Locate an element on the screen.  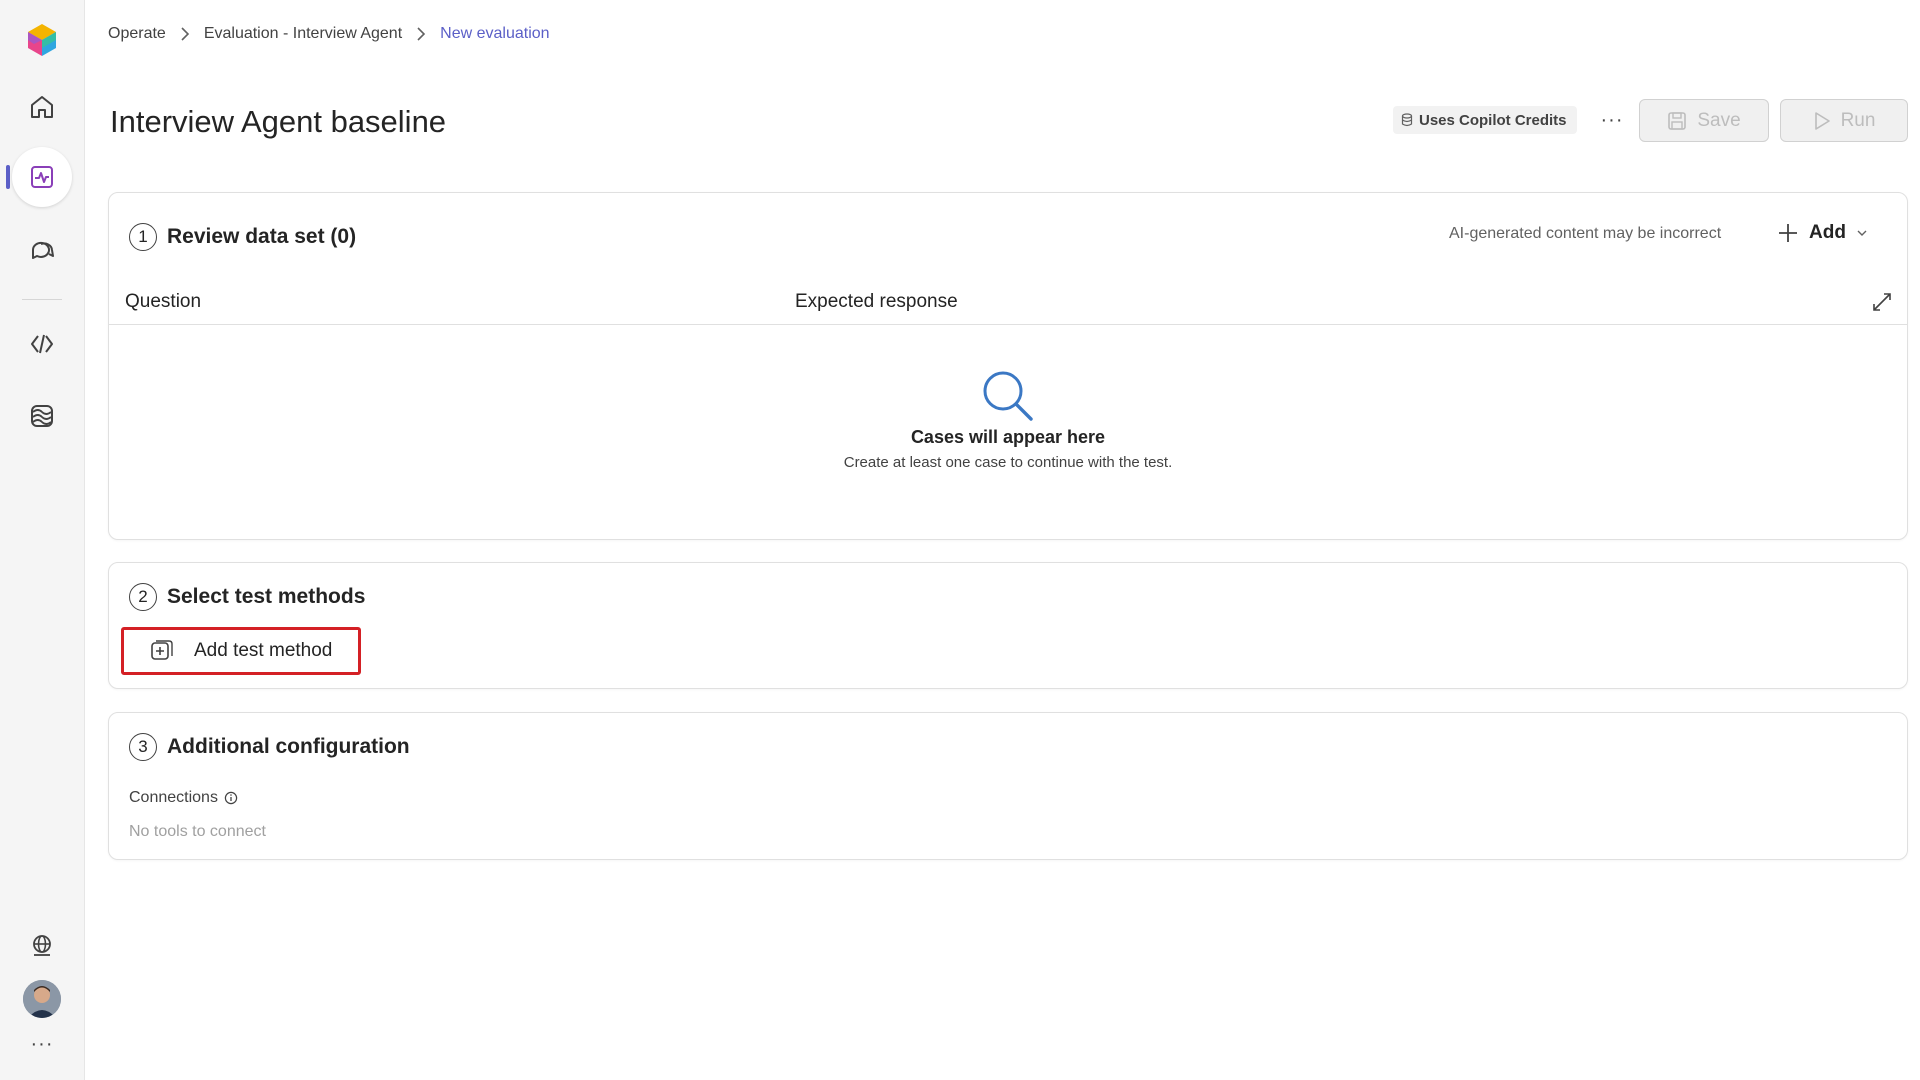
rail-models-button is located at coordinates (42, 416).